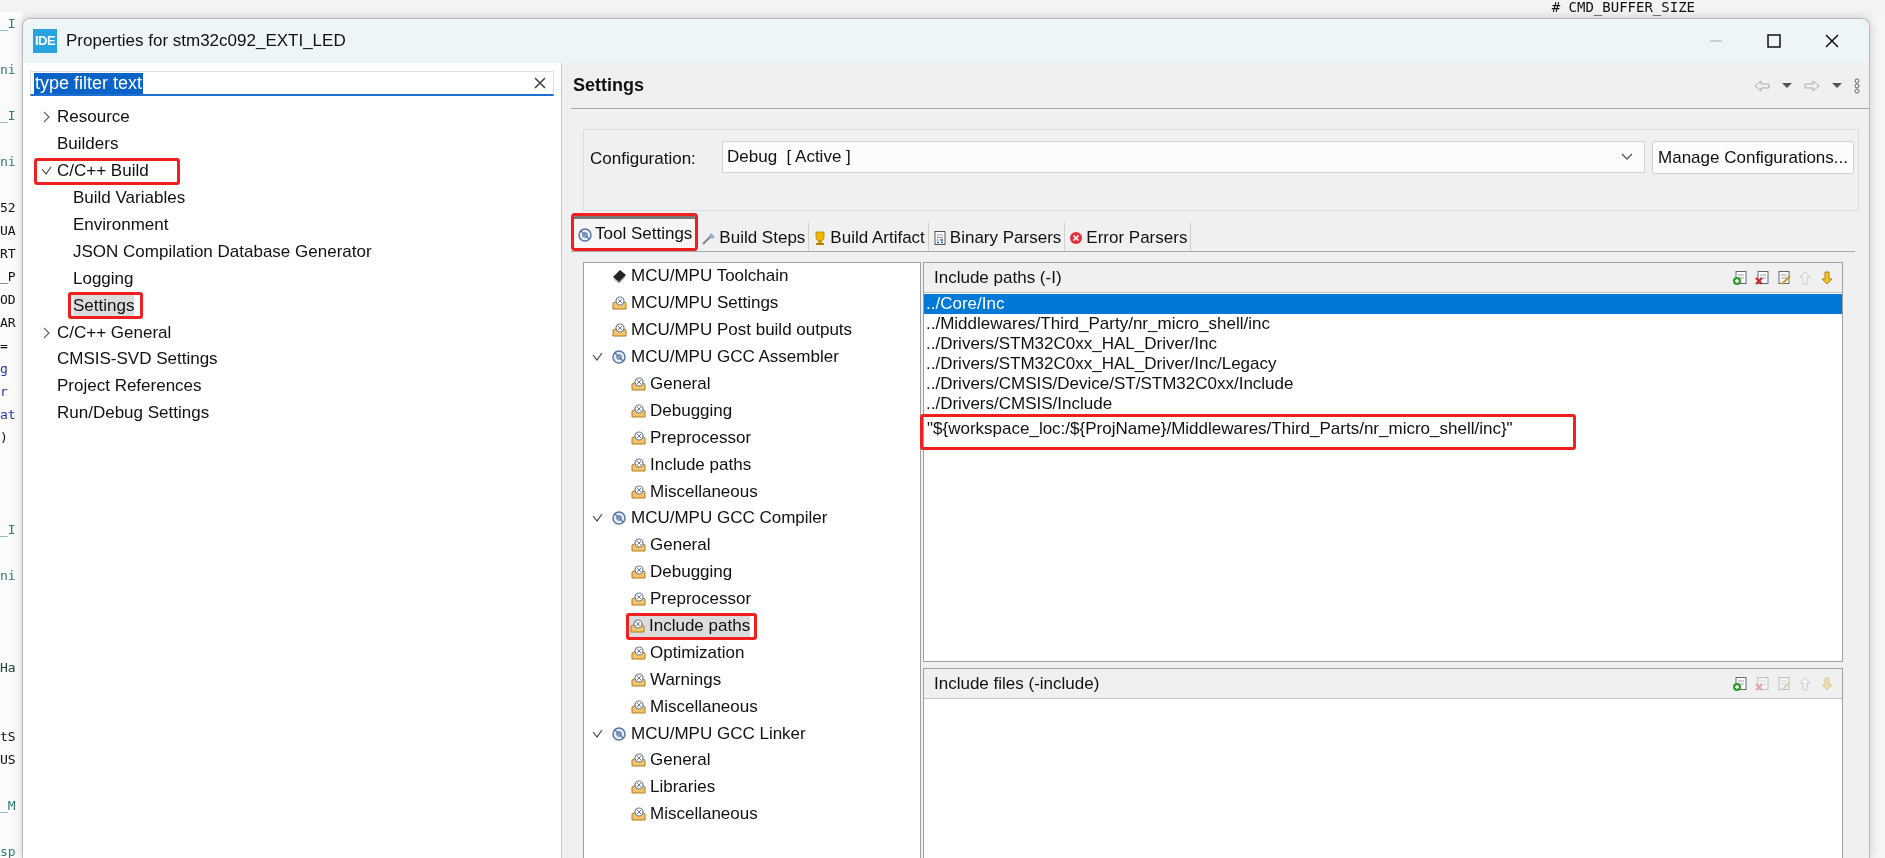  What do you see at coordinates (709, 237) in the screenshot?
I see `wand-icon` at bounding box center [709, 237].